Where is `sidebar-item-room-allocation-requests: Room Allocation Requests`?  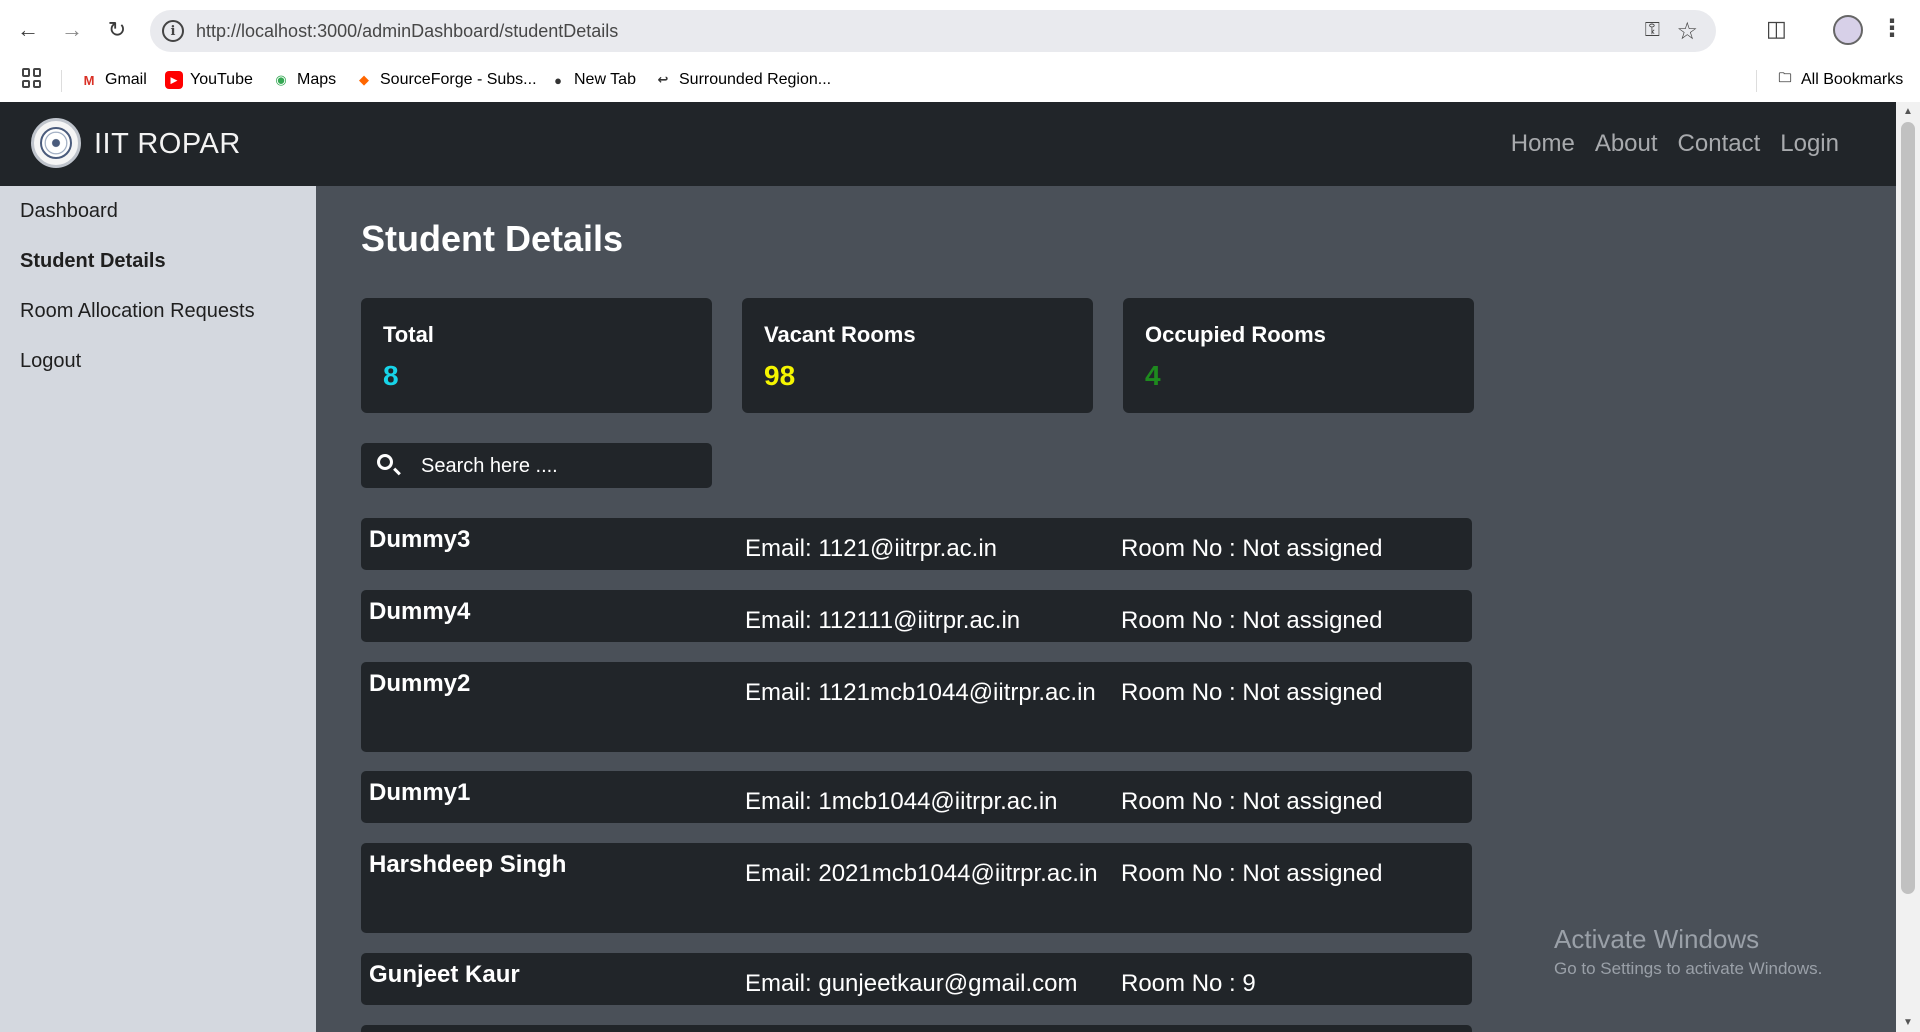
sidebar-item-room-allocation-requests: Room Allocation Requests is located at coordinates (137, 311).